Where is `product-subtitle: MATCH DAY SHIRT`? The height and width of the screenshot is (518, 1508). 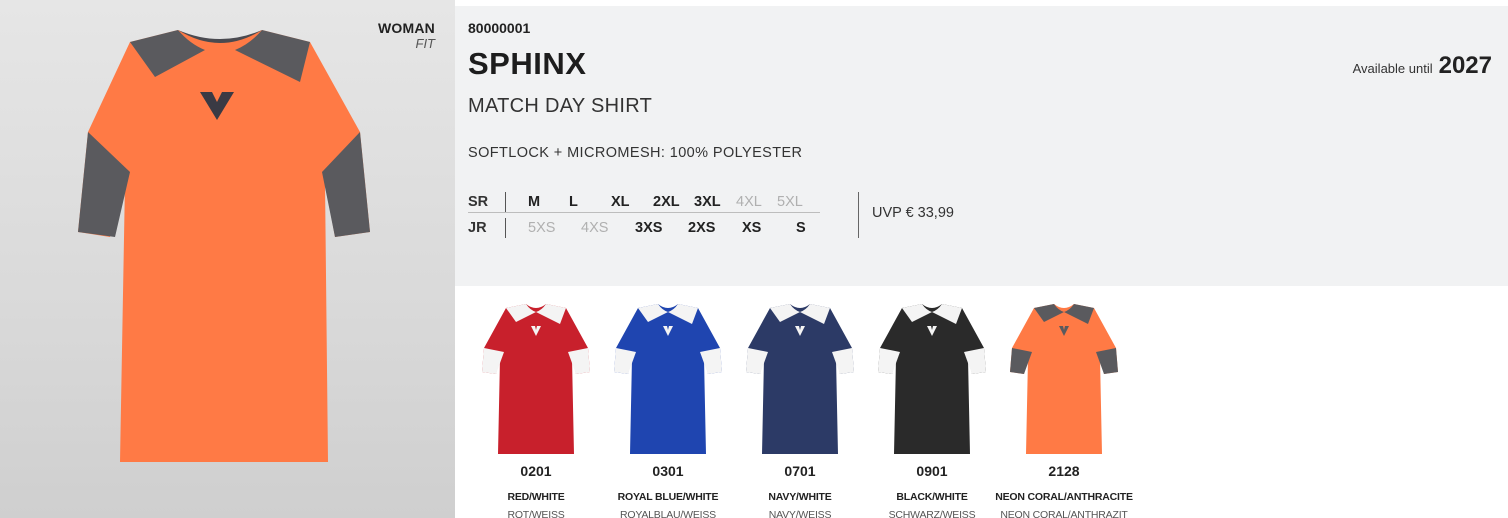
product-subtitle: MATCH DAY SHIRT is located at coordinates (560, 106).